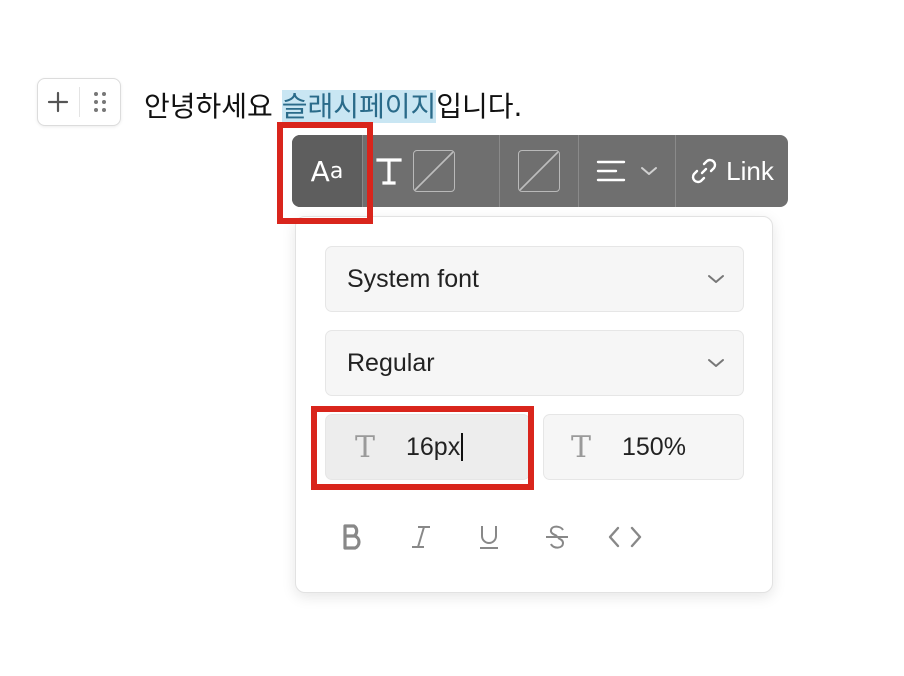  I want to click on line-height-input: T 150%, so click(643, 447).